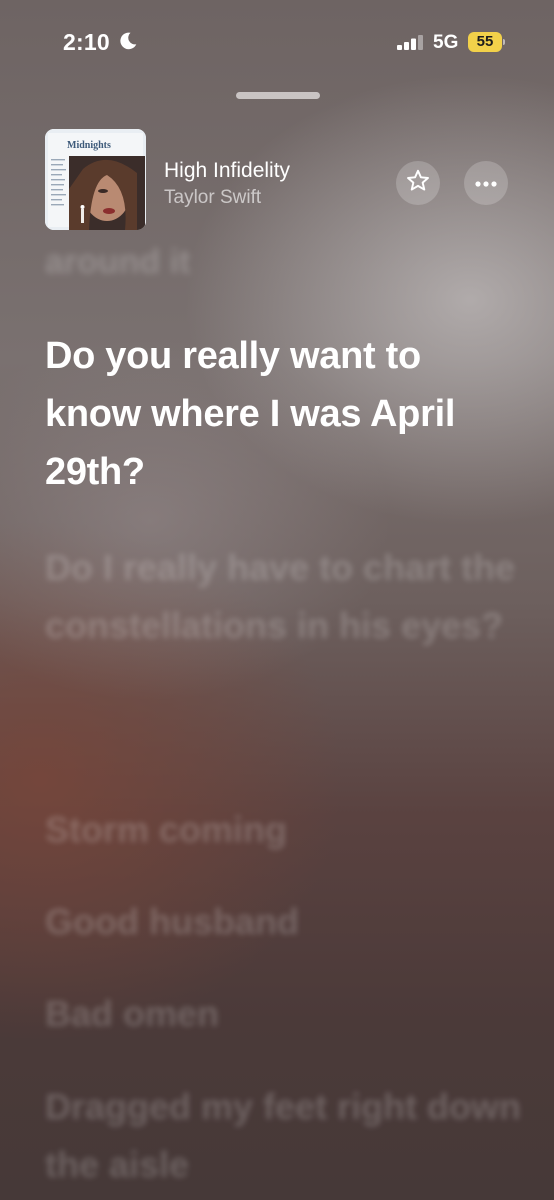 Image resolution: width=554 pixels, height=1200 pixels. I want to click on moon-icon, so click(128, 41).